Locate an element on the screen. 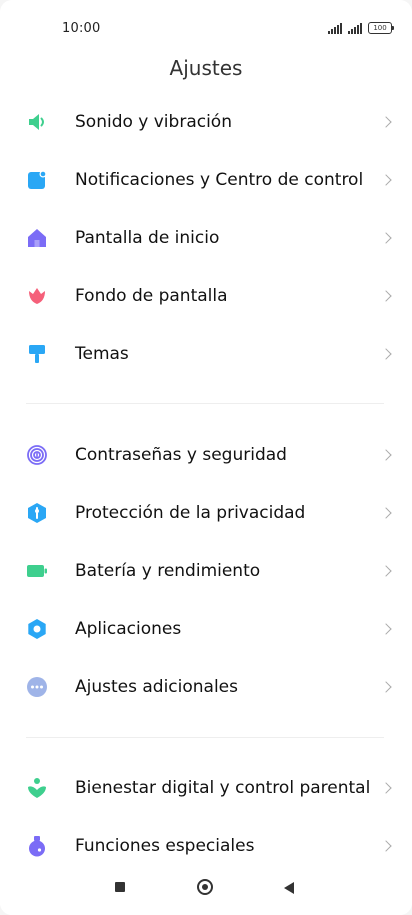  shield-icon is located at coordinates (37, 513).